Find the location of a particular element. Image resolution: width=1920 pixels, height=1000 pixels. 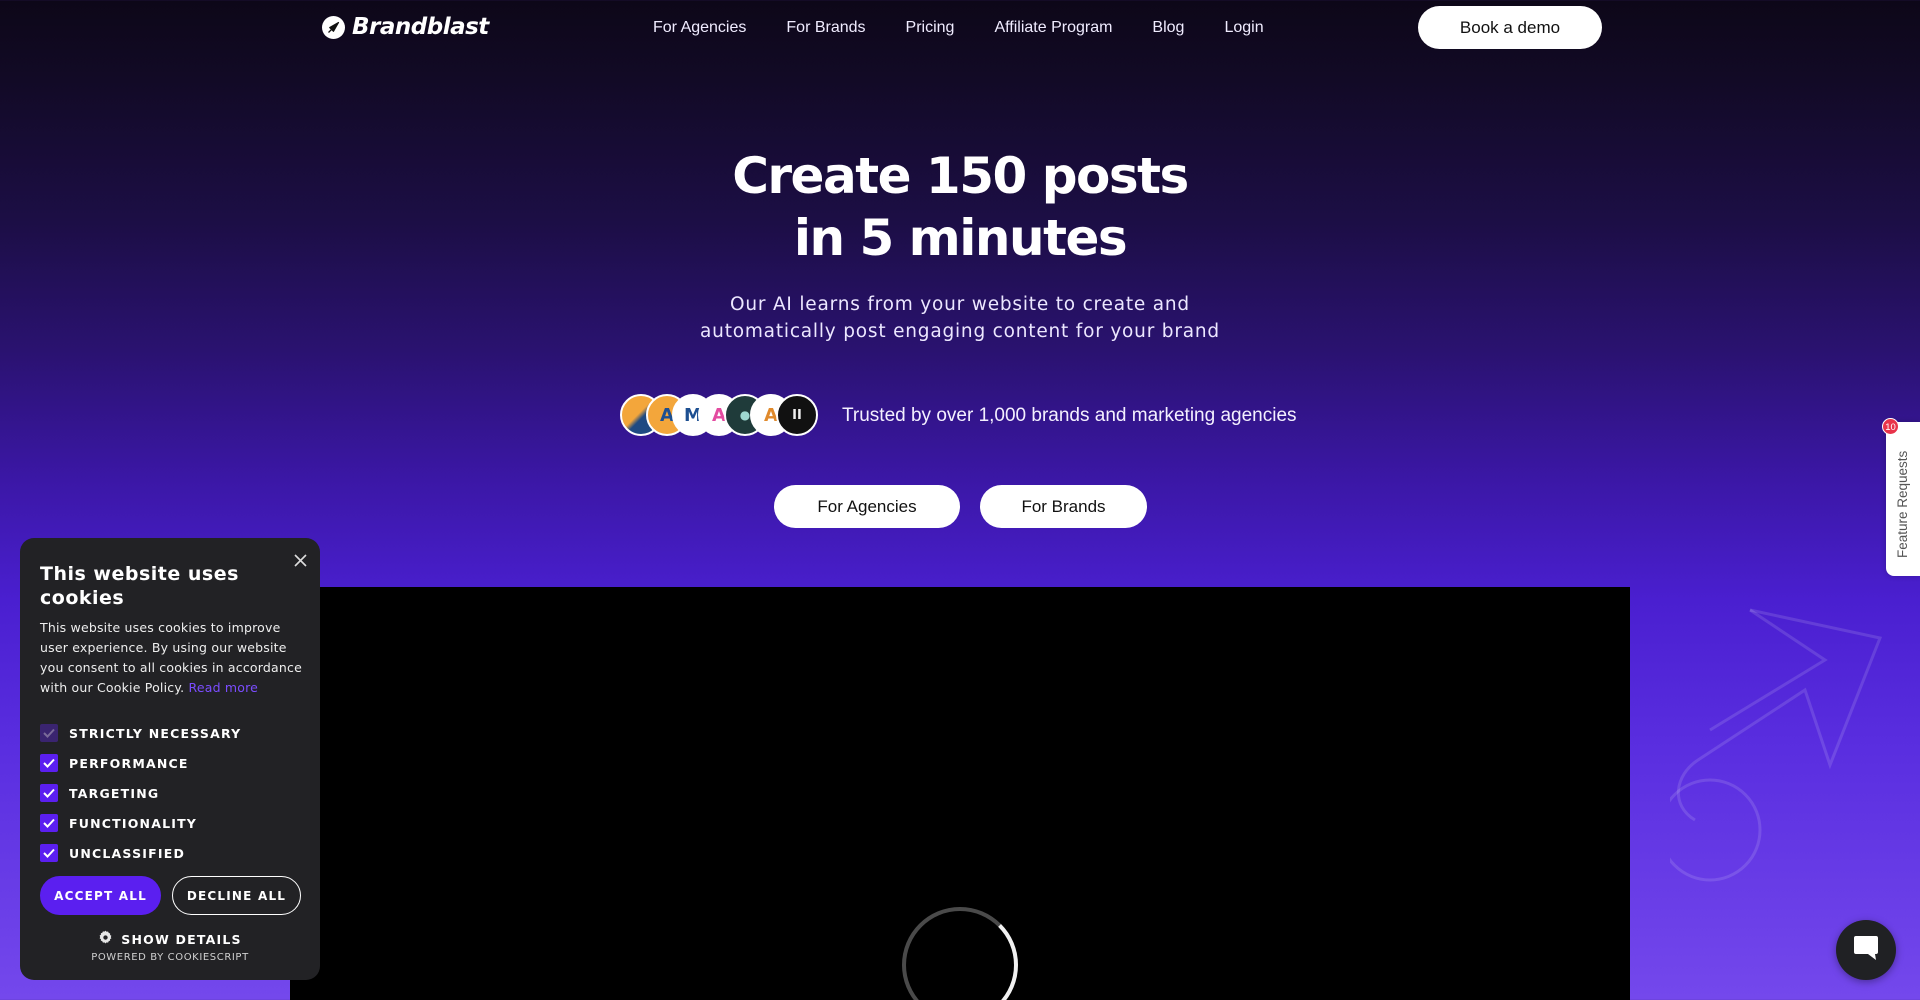

accept-all-button: ACCEPT ALL is located at coordinates (100, 895).